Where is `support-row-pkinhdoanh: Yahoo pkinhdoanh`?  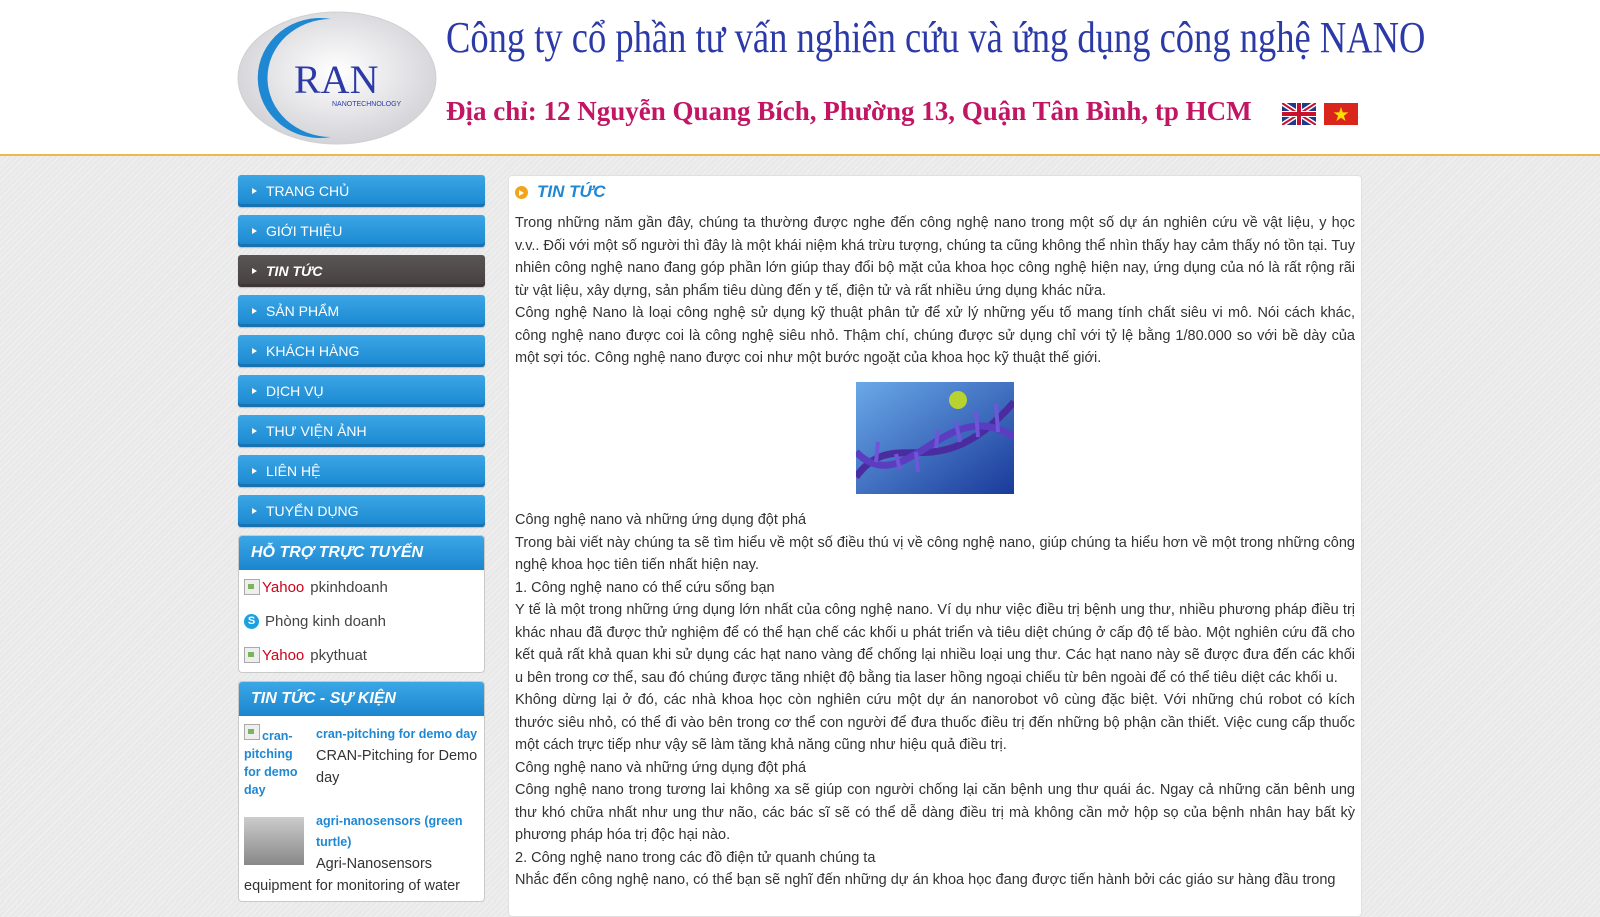 support-row-pkinhdoanh: Yahoo pkinhdoanh is located at coordinates (361, 587).